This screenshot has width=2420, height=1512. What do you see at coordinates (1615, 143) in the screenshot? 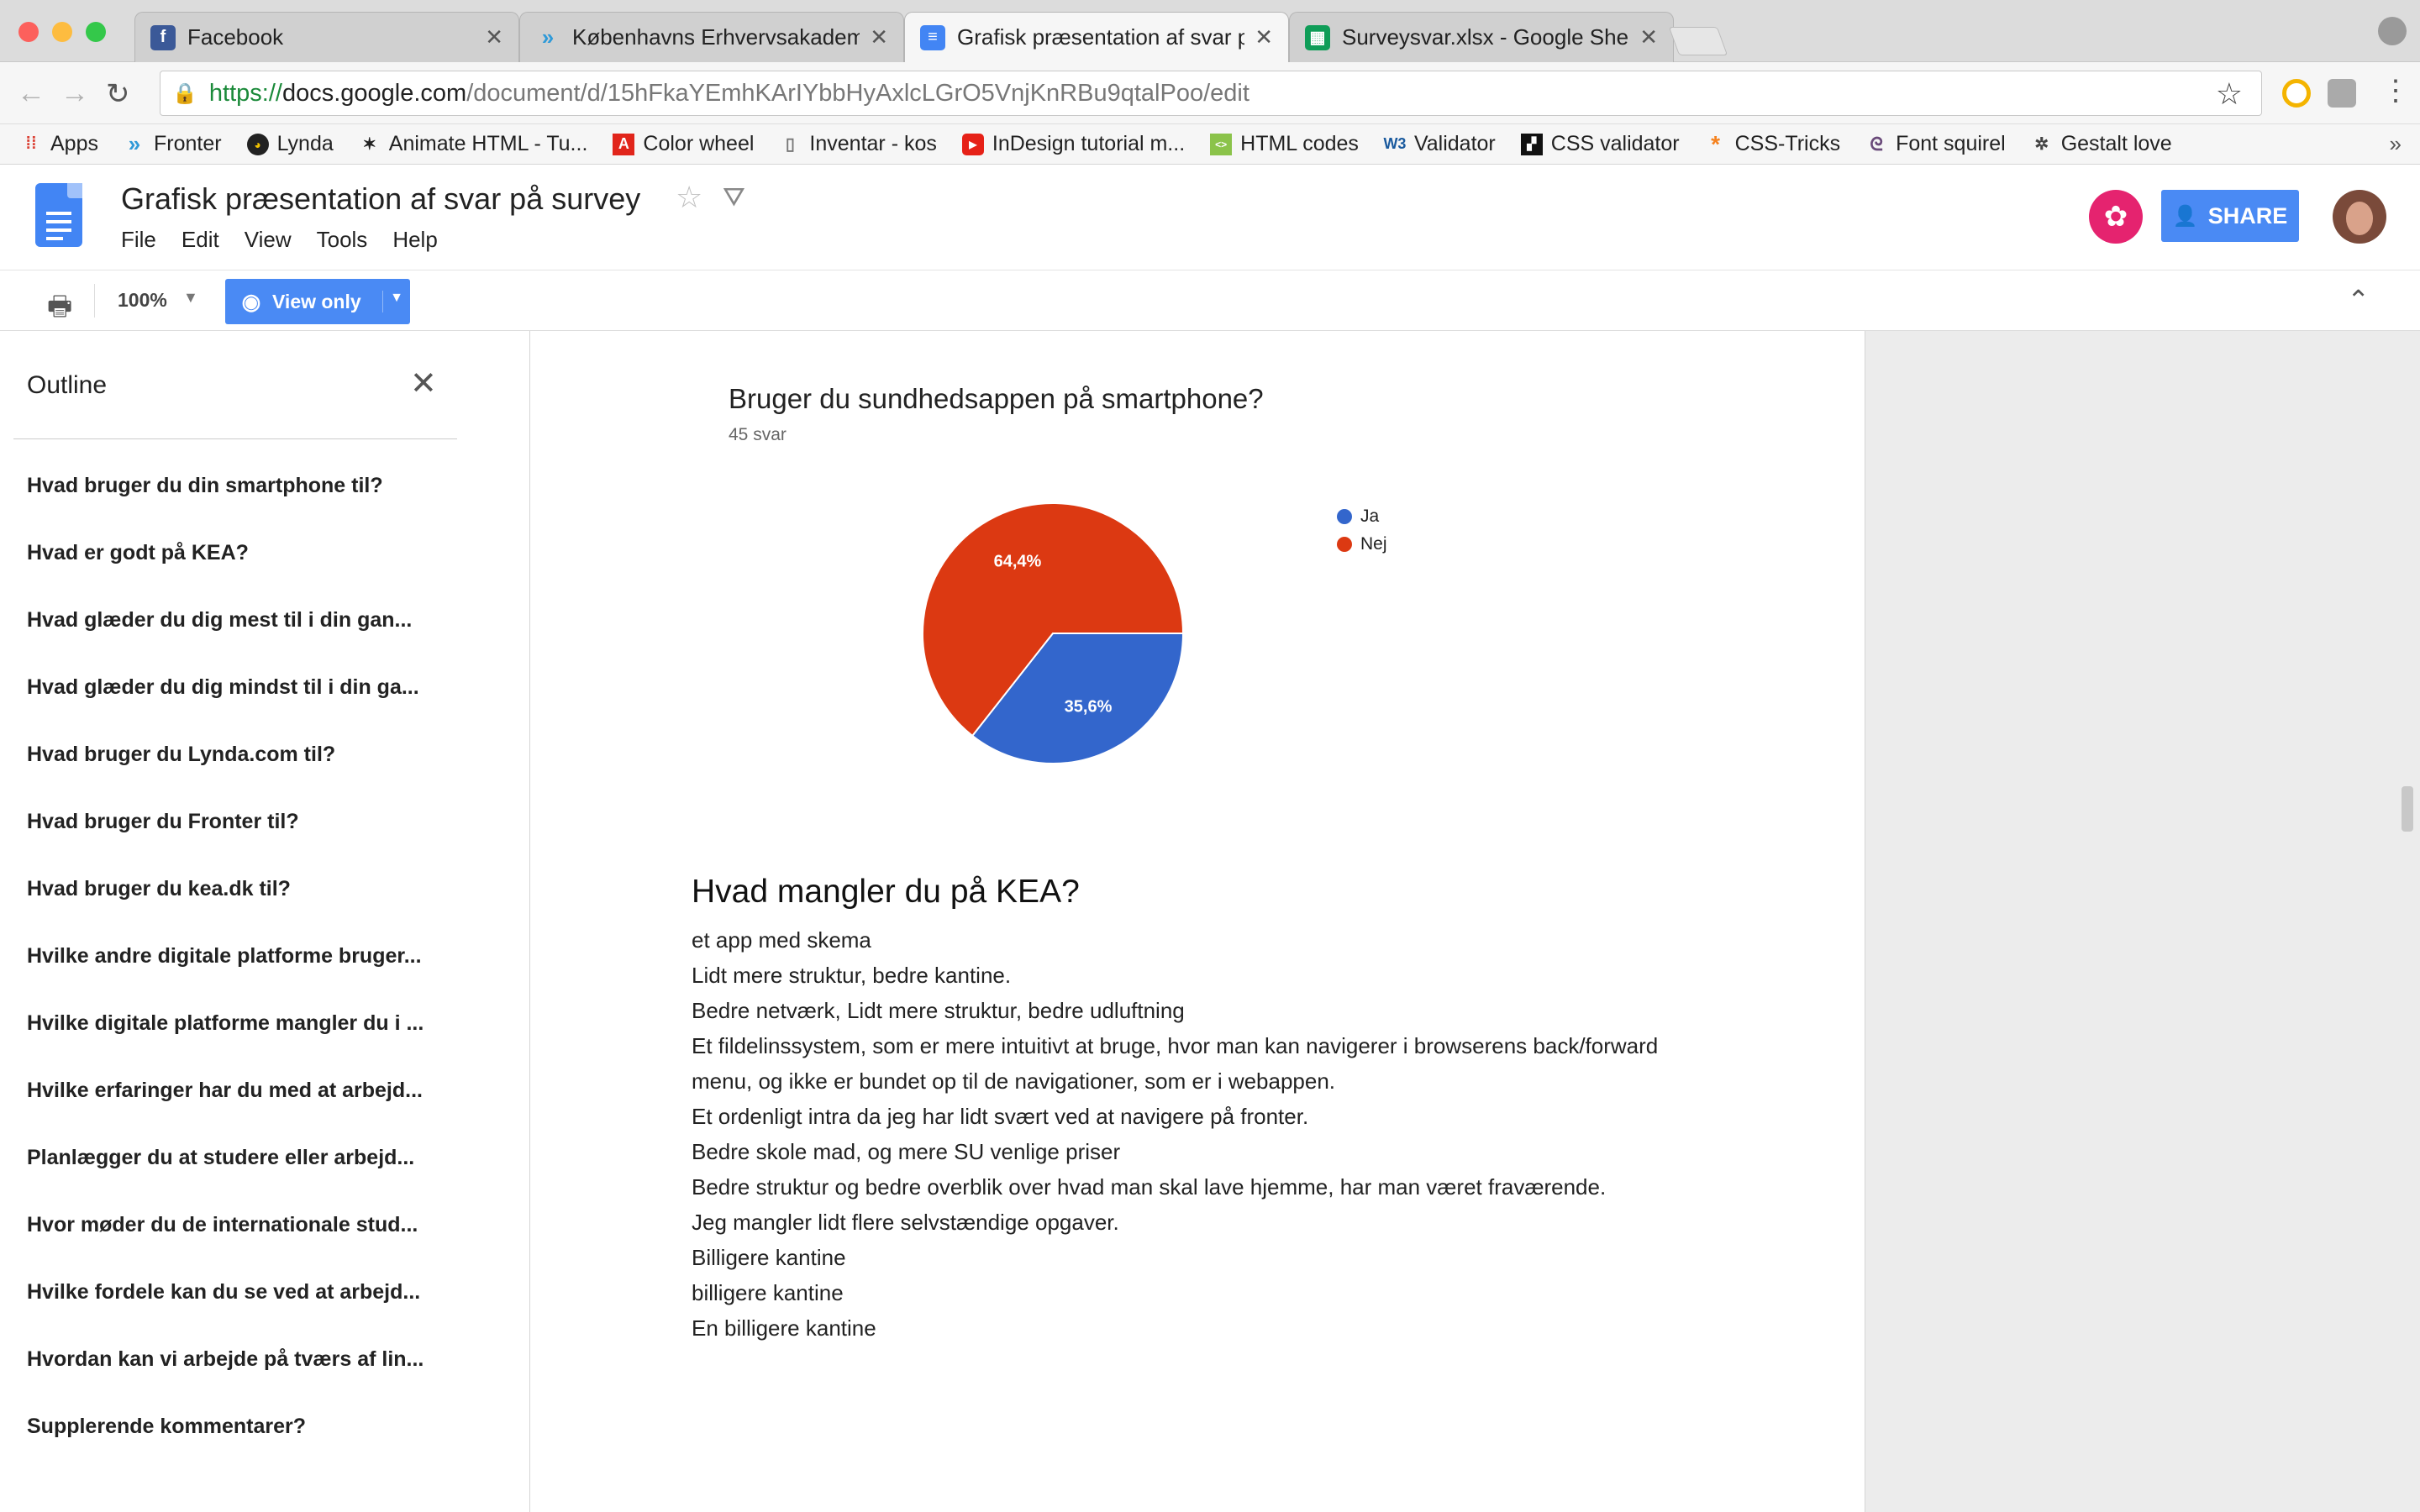
I see `bookmark-label: CSS validator` at bounding box center [1615, 143].